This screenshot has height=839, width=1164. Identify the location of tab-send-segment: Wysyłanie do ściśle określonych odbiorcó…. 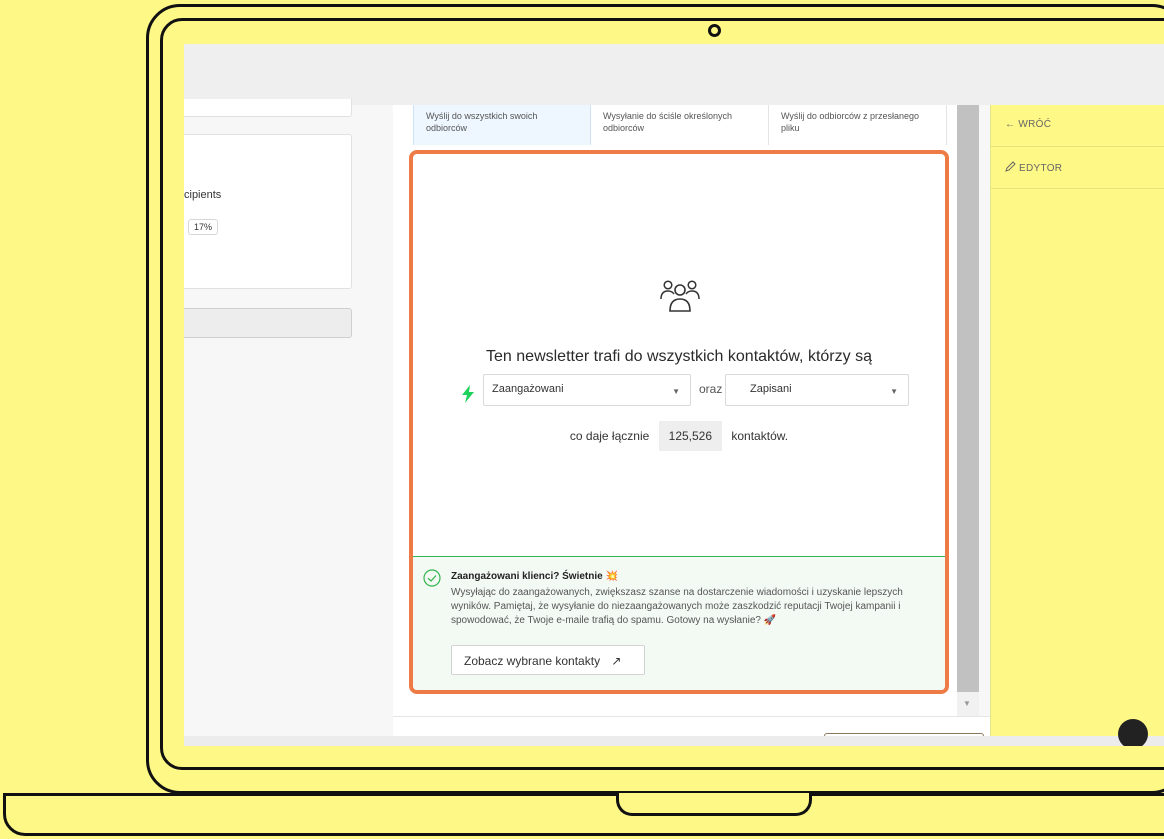
(680, 125).